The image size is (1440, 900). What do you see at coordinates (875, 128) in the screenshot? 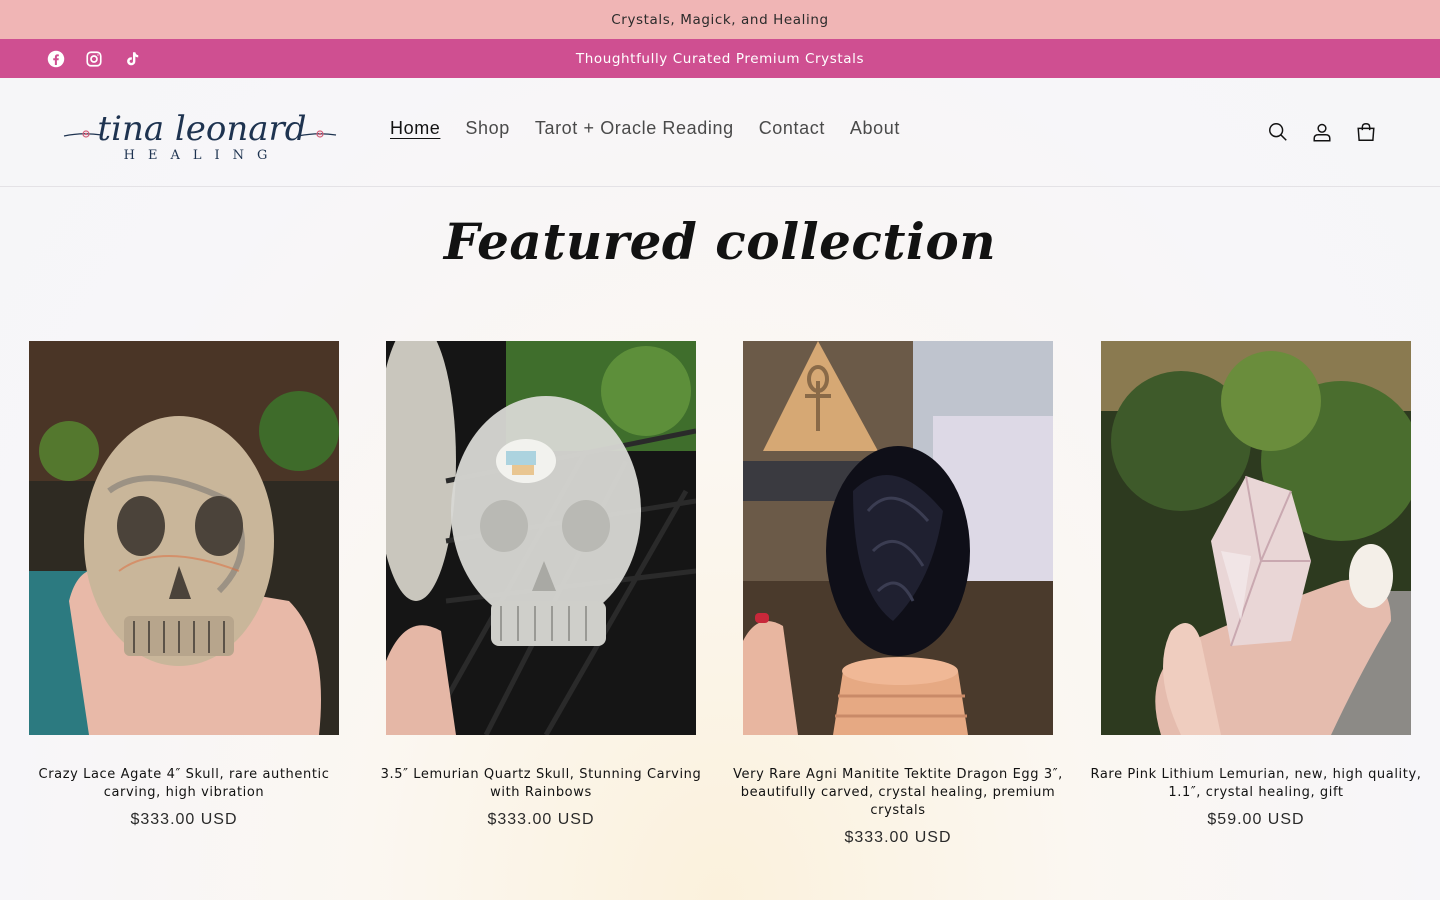
I see `nav-about: About` at bounding box center [875, 128].